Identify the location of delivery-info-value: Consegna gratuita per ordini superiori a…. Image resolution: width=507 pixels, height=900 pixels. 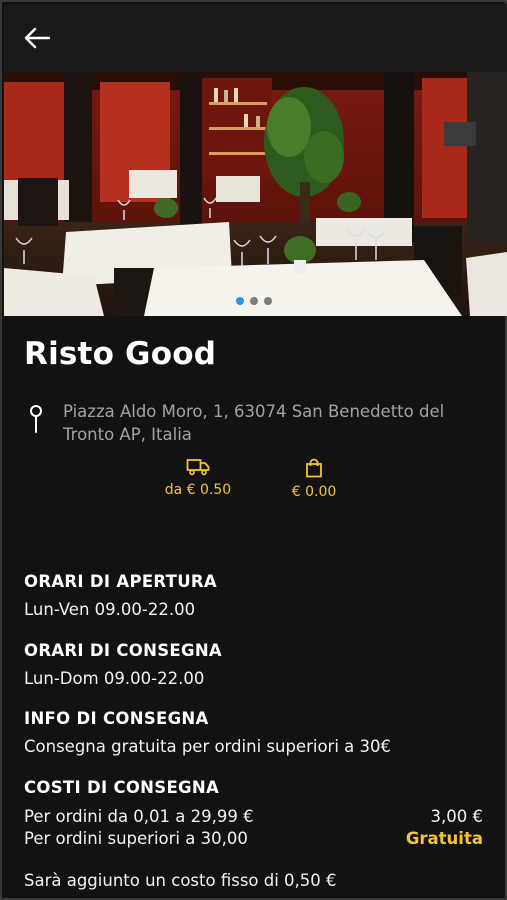
(208, 746).